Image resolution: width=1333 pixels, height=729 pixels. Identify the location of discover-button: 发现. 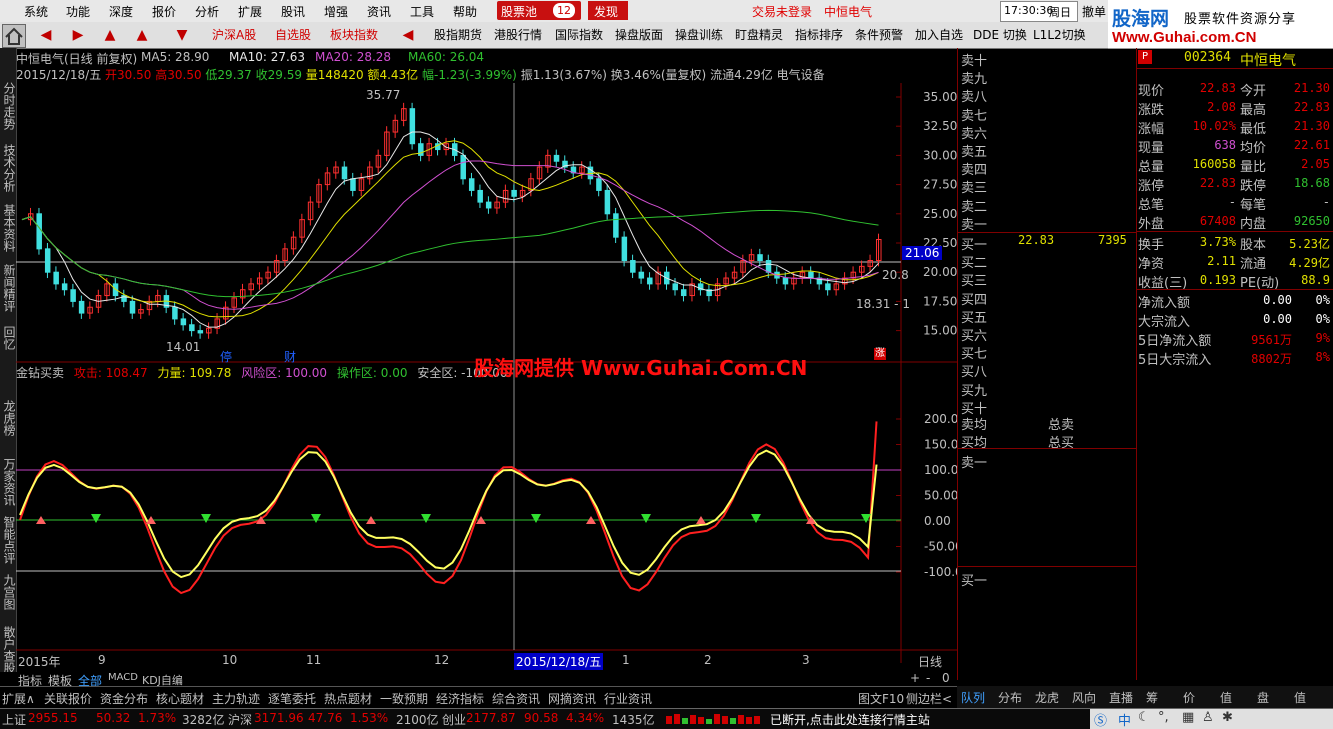
(608, 10).